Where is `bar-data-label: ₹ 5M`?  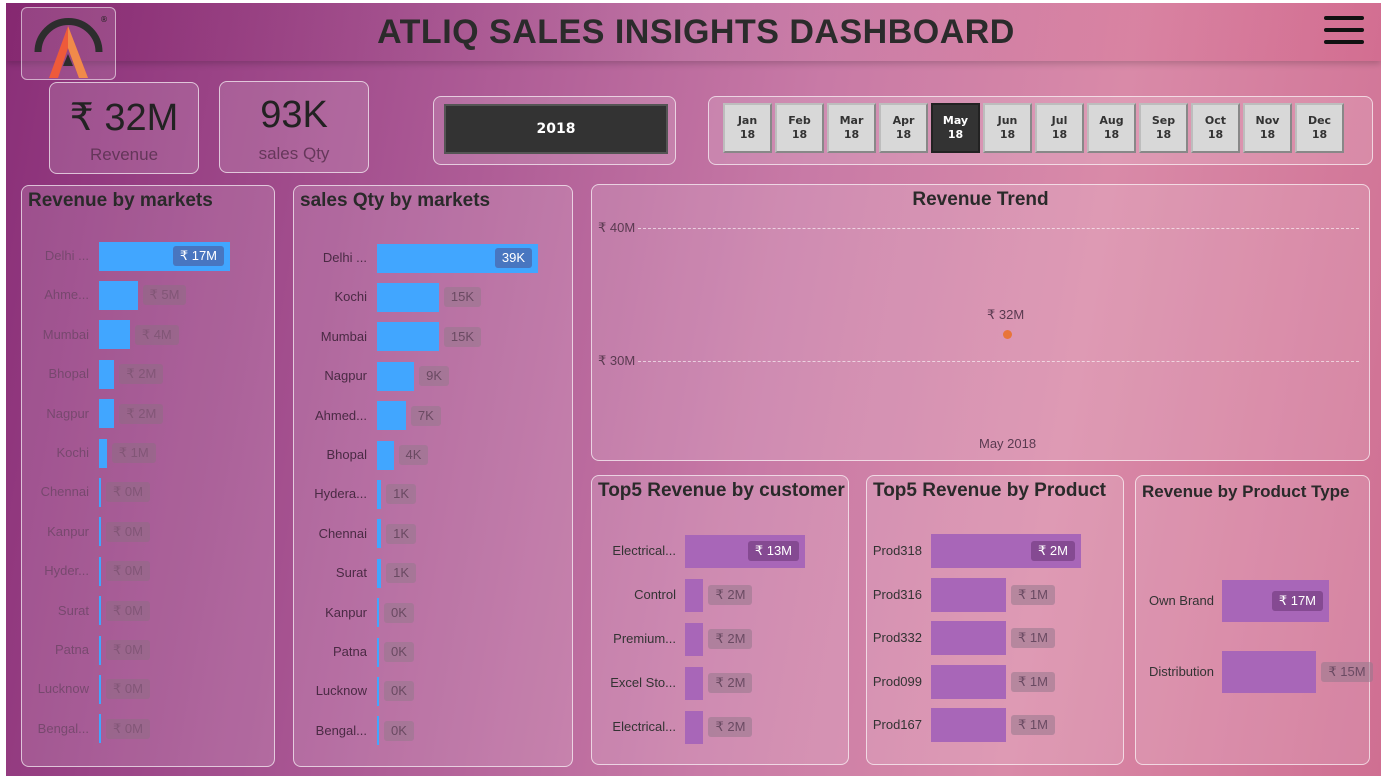 bar-data-label: ₹ 5M is located at coordinates (164, 295).